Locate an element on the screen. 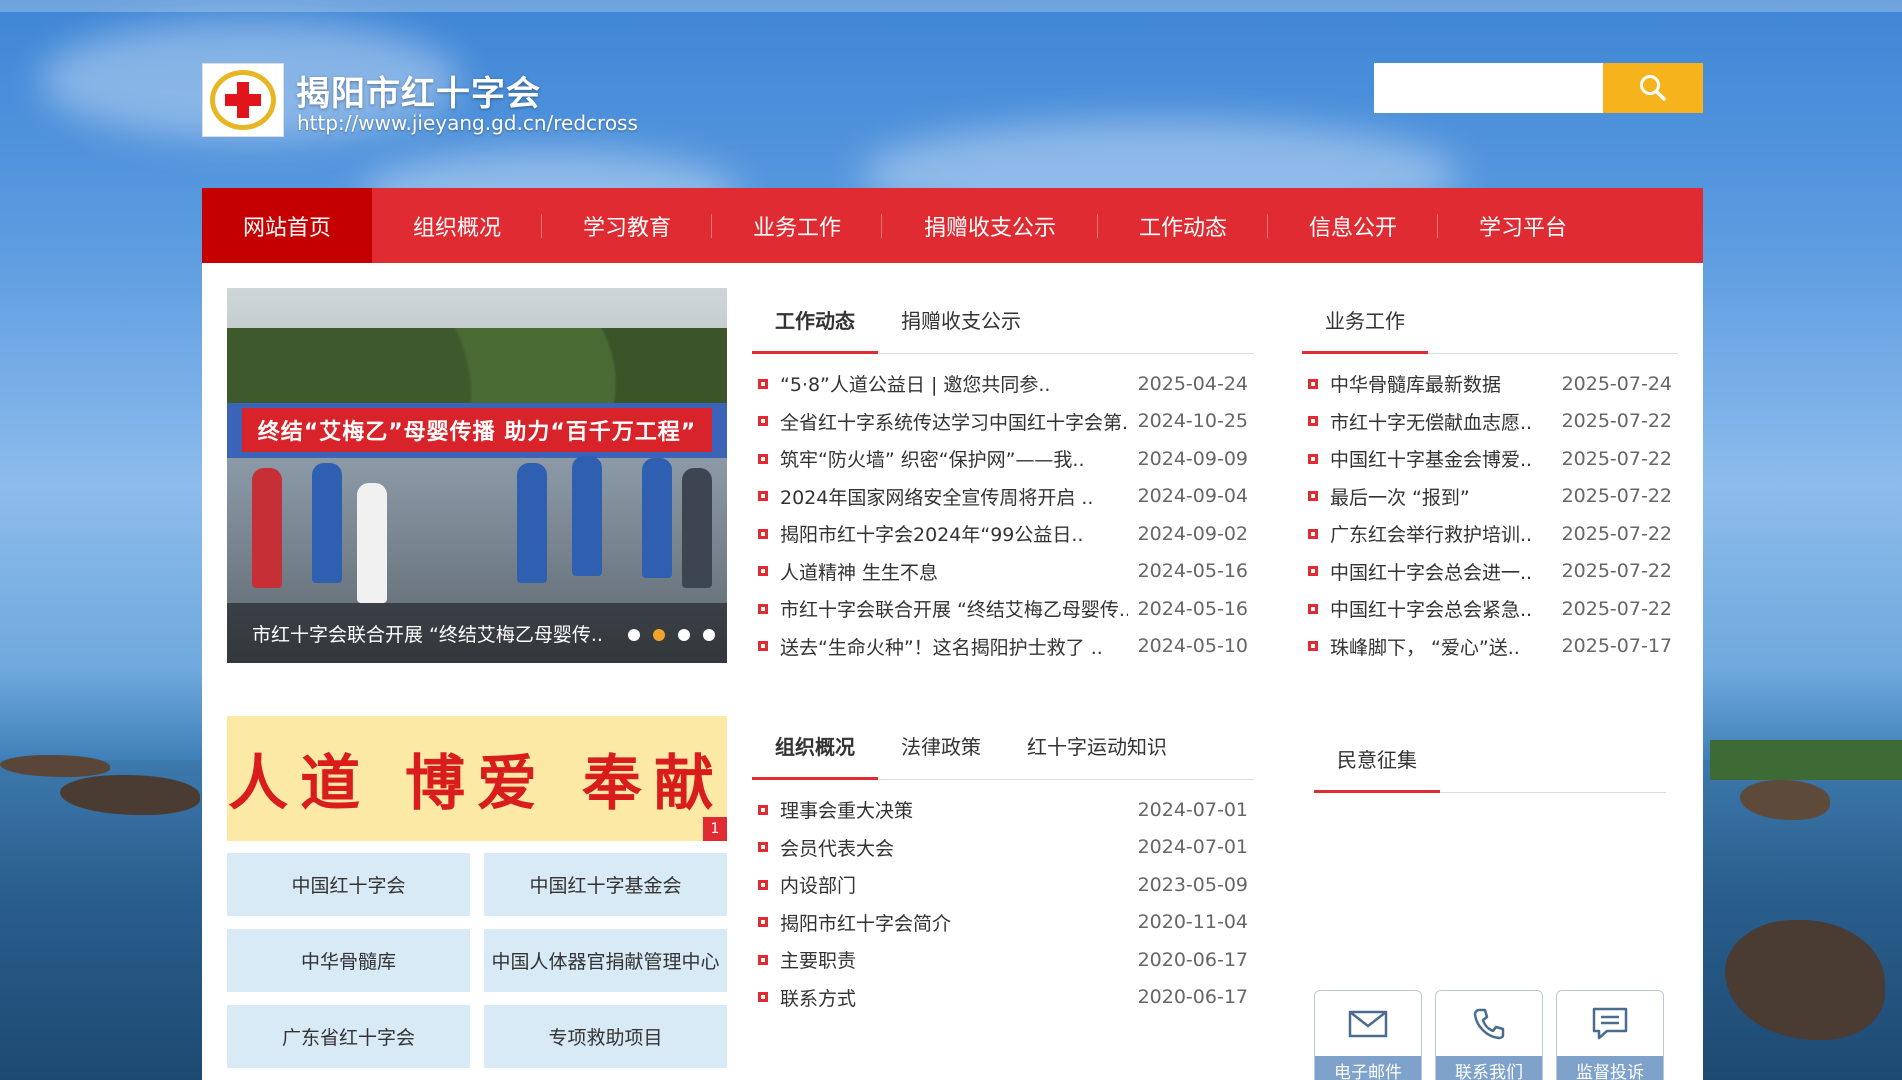 The image size is (1902, 1080). nav-item-disclosure: 信息公开 is located at coordinates (1353, 225).